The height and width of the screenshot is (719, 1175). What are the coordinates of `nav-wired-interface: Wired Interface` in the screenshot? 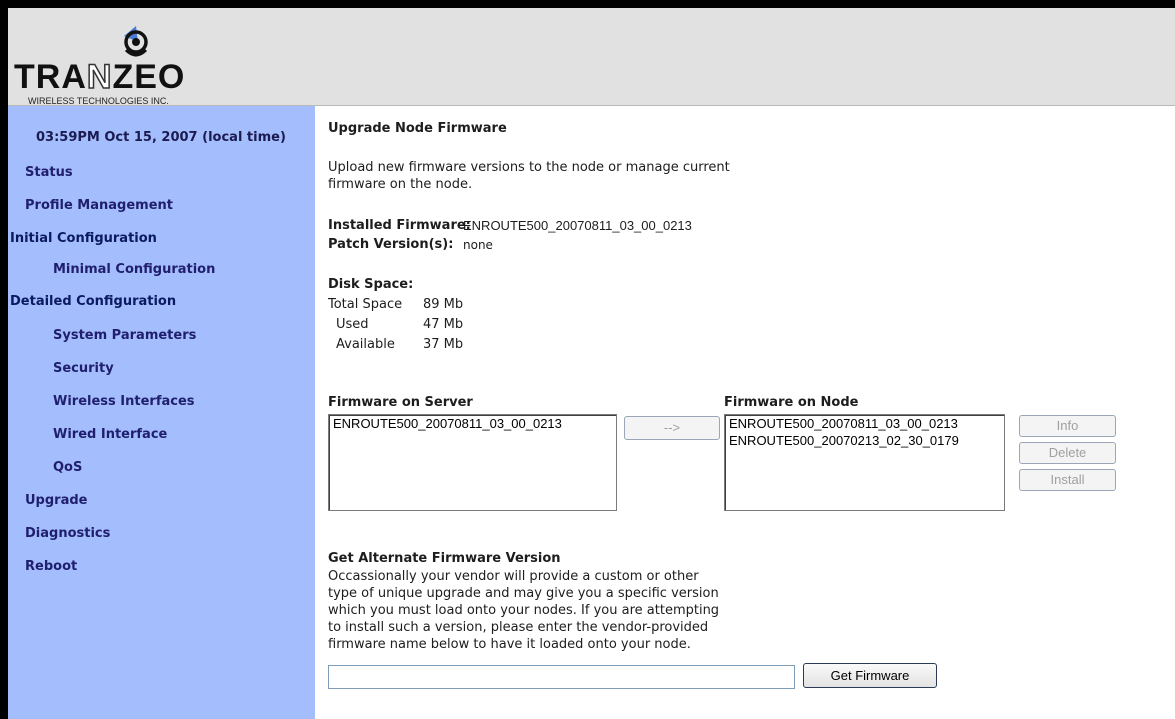 It's located at (110, 434).